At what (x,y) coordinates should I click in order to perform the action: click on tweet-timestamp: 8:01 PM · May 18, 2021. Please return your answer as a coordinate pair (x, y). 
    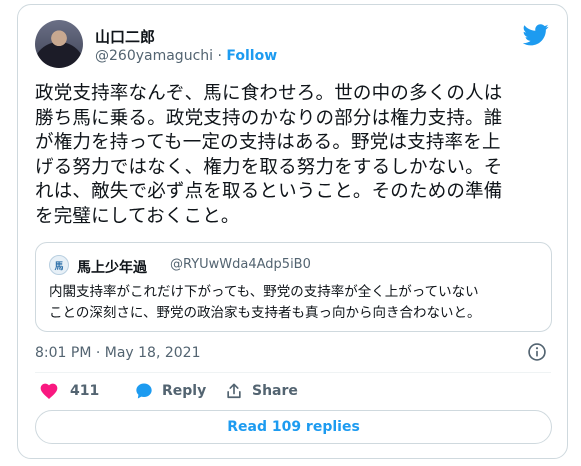
    Looking at the image, I should click on (118, 353).